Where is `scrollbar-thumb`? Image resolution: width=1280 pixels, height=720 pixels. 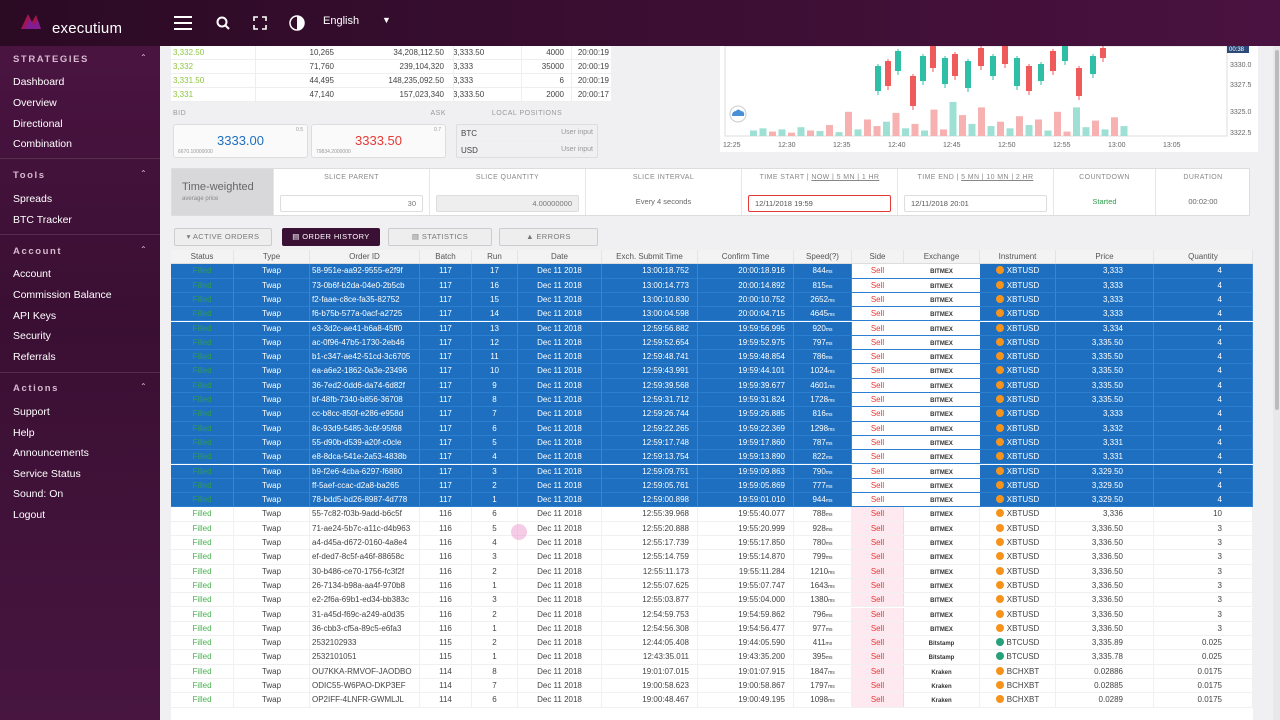 scrollbar-thumb is located at coordinates (1277, 230).